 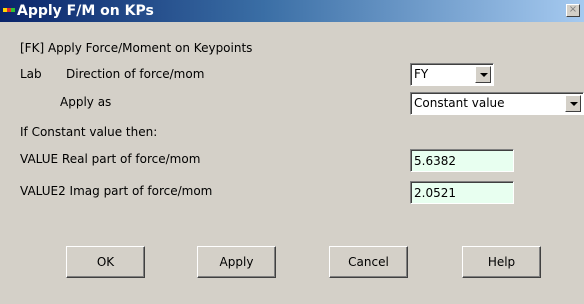 What do you see at coordinates (135, 74) in the screenshot?
I see `direction-label: Direction of force/mom` at bounding box center [135, 74].